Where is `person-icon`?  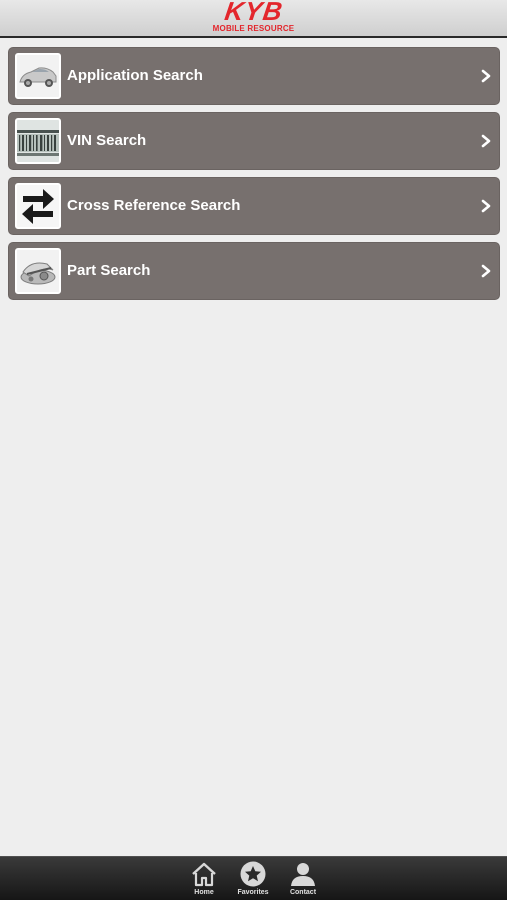 person-icon is located at coordinates (303, 874).